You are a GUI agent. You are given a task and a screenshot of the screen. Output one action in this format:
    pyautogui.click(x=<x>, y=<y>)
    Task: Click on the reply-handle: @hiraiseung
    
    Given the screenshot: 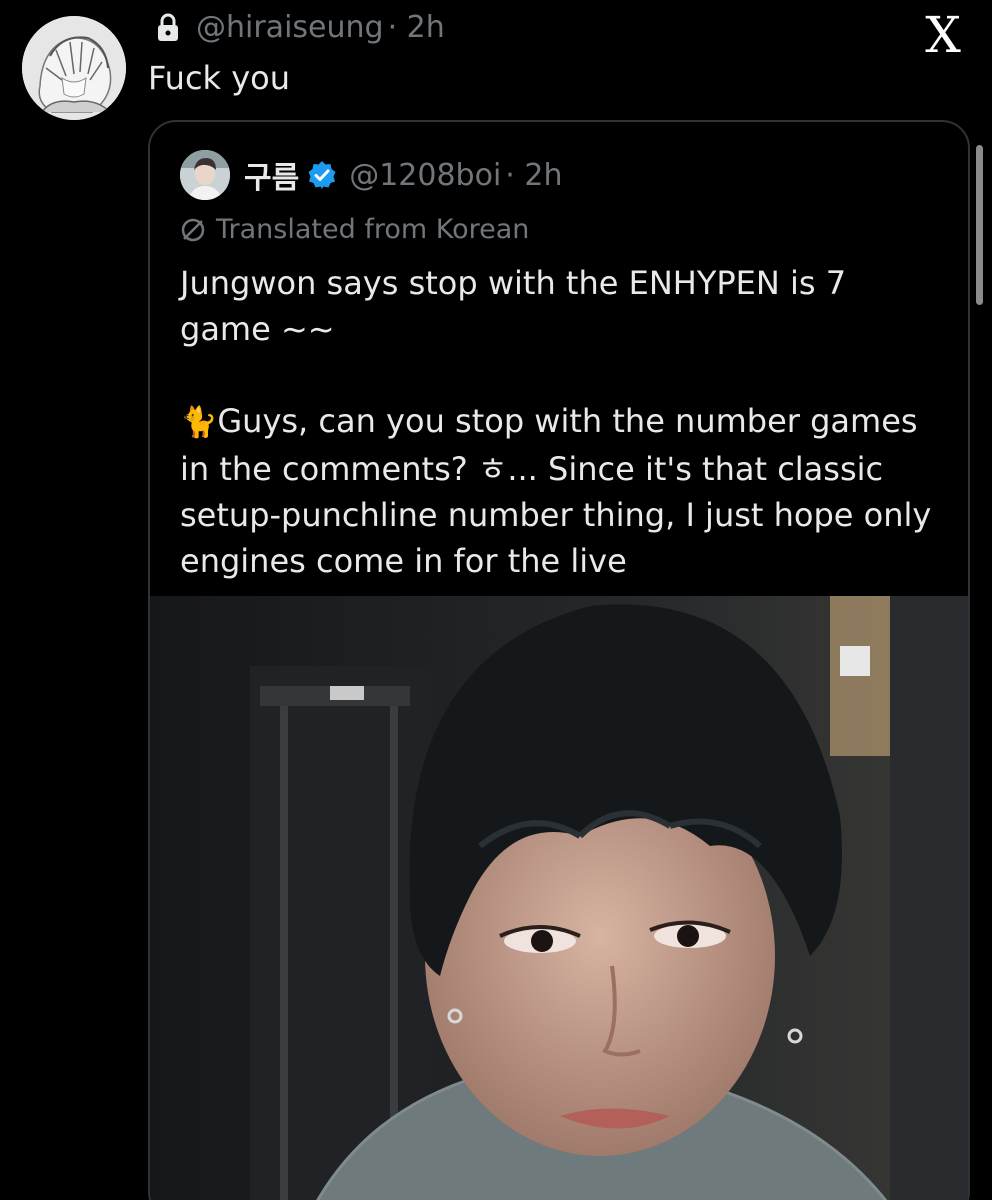 What is the action you would take?
    pyautogui.click(x=290, y=27)
    